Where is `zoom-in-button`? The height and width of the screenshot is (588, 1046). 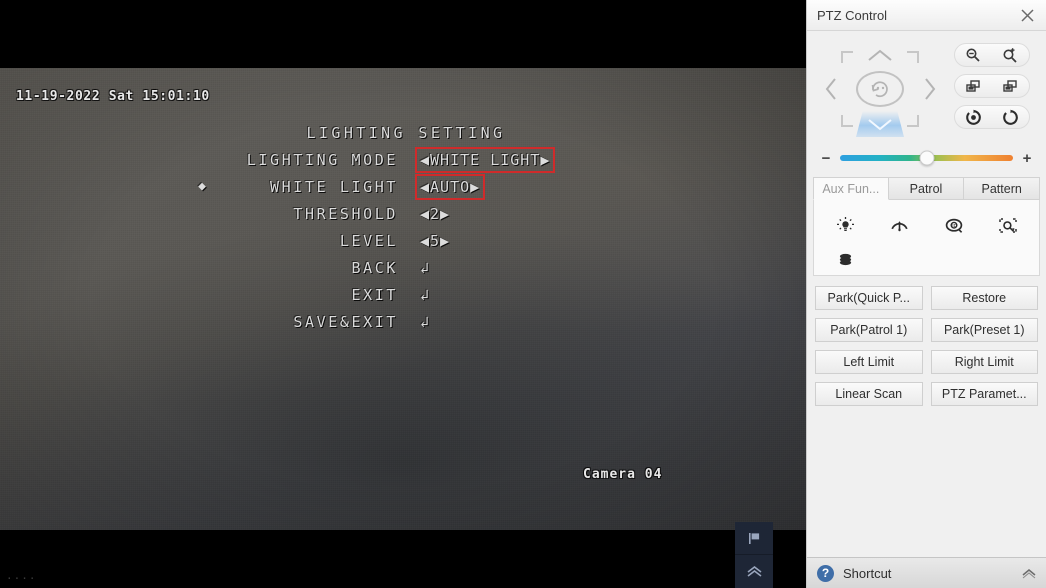 zoom-in-button is located at coordinates (1010, 55).